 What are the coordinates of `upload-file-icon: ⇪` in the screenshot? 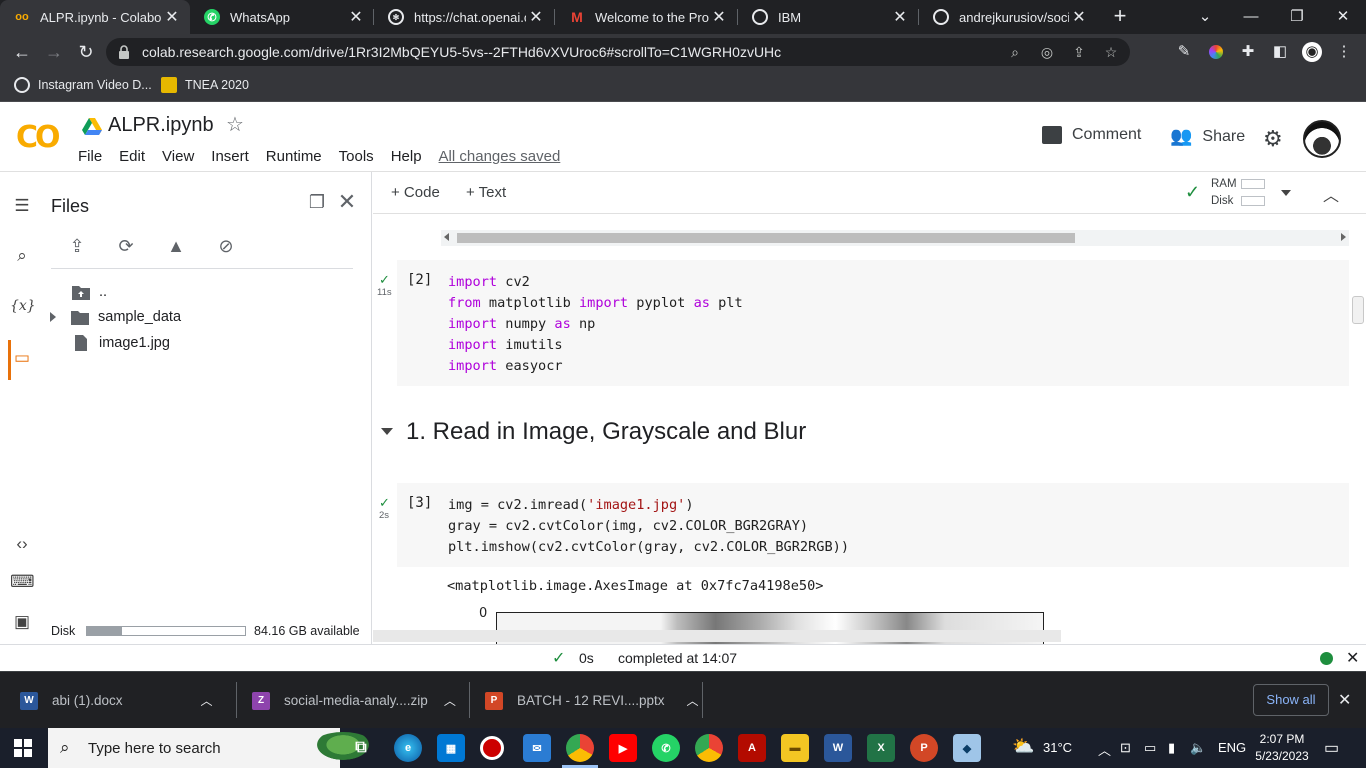 It's located at (77, 246).